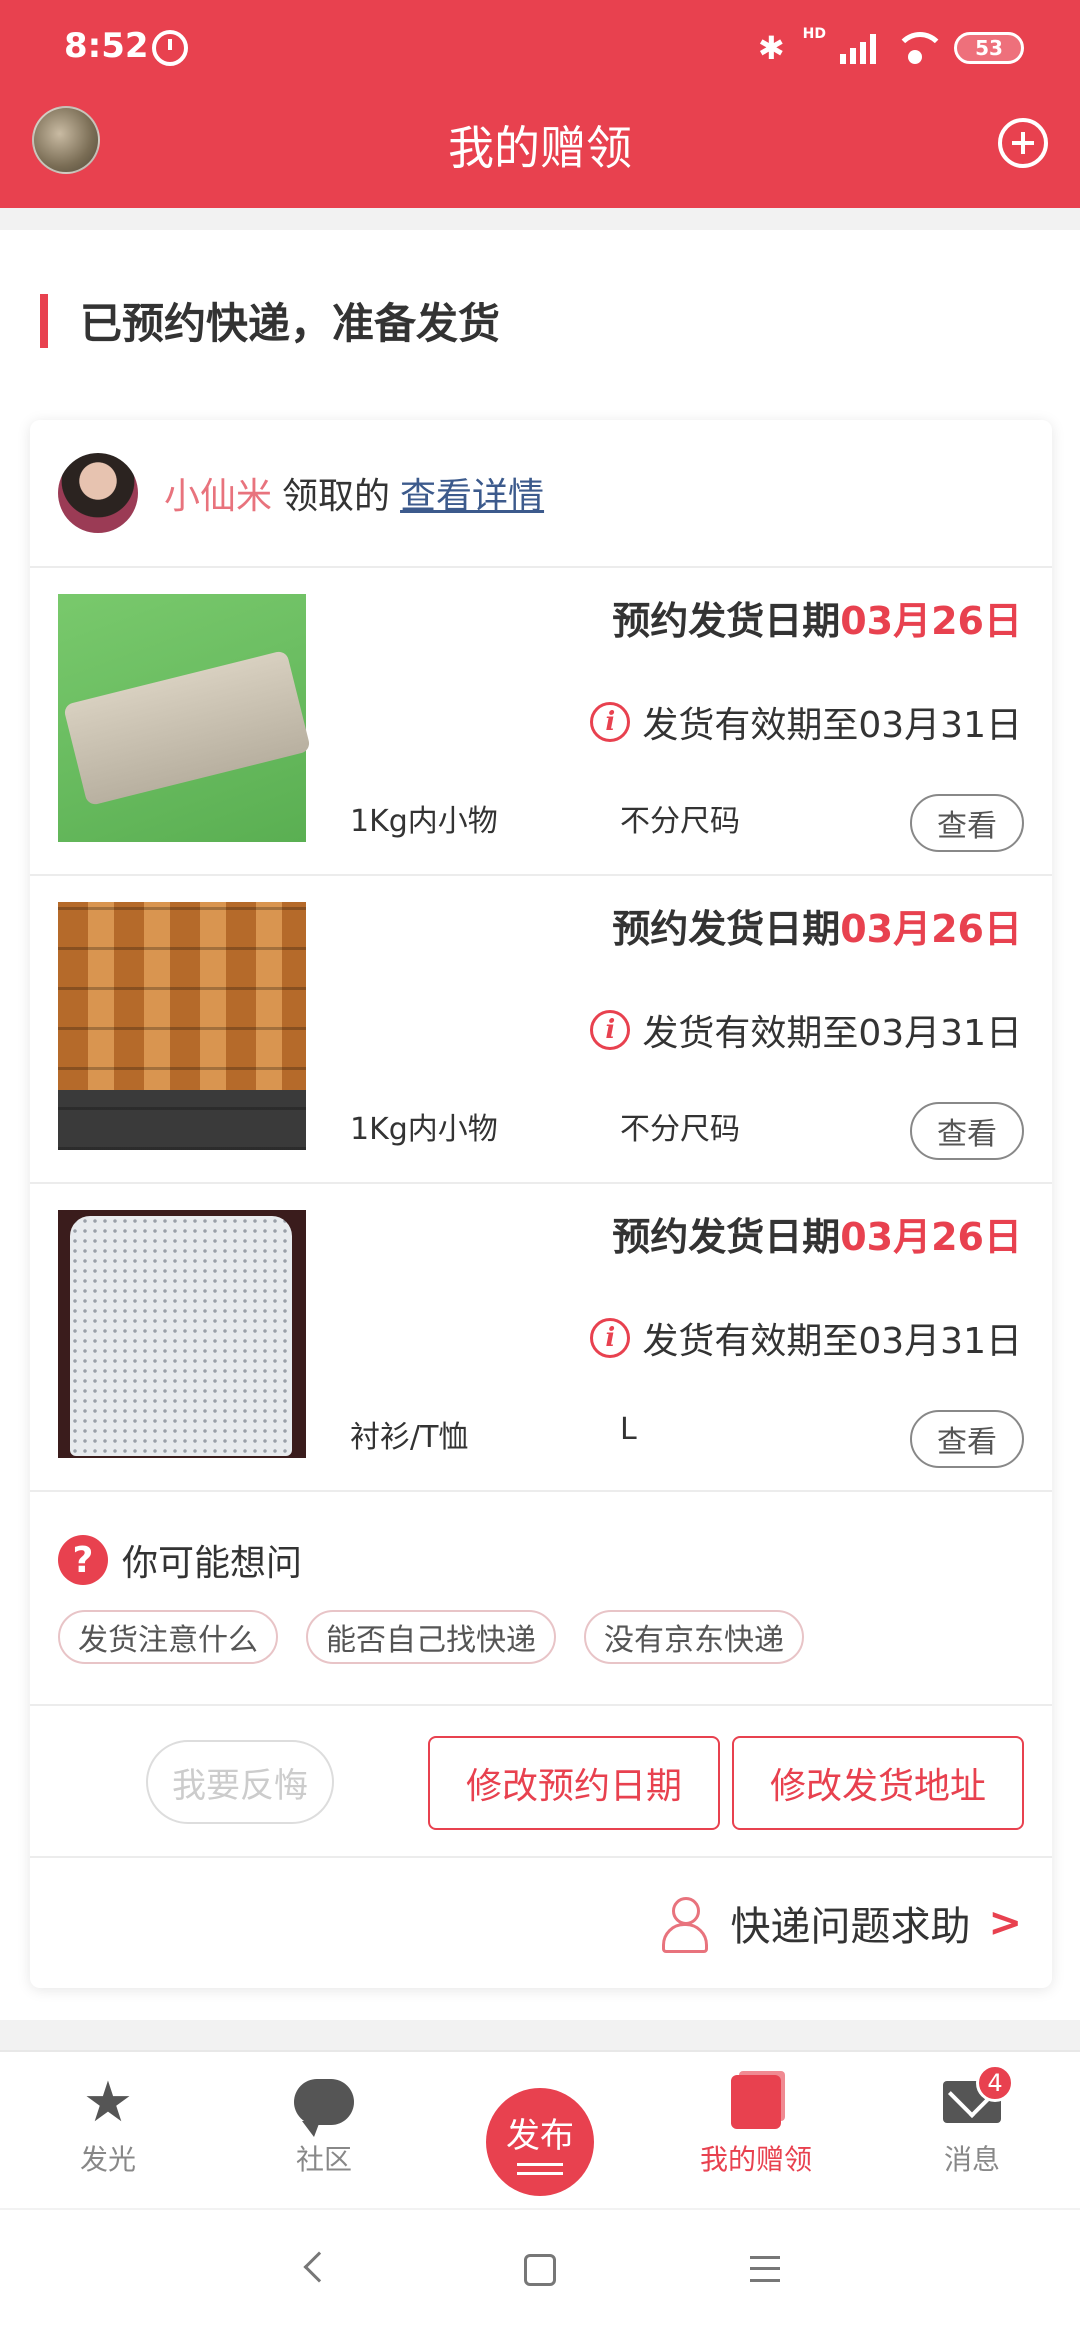 This screenshot has width=1080, height=2340. What do you see at coordinates (472, 493) in the screenshot?
I see `view-details-link: 查看详情` at bounding box center [472, 493].